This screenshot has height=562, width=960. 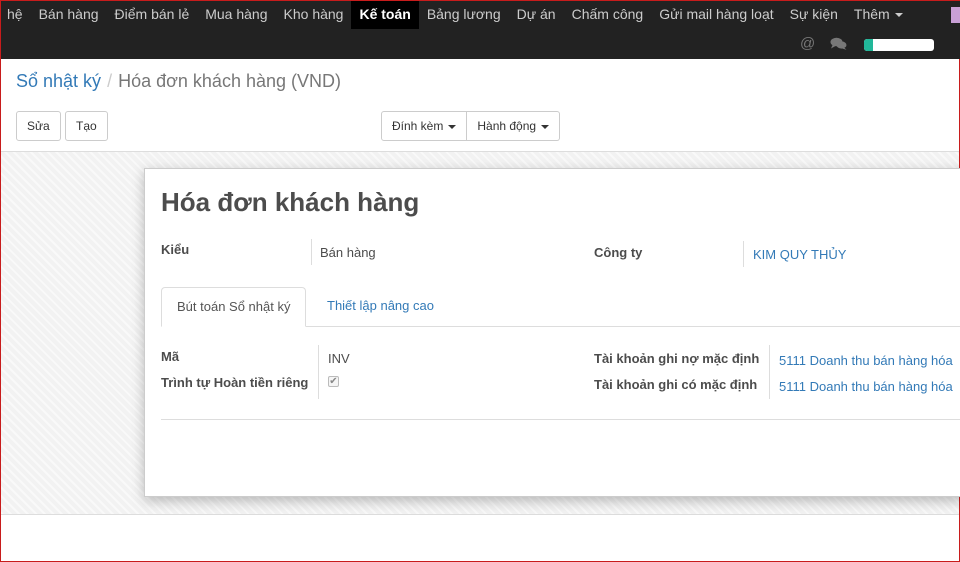 I want to click on attachment-label: Đính kèm, so click(x=418, y=126).